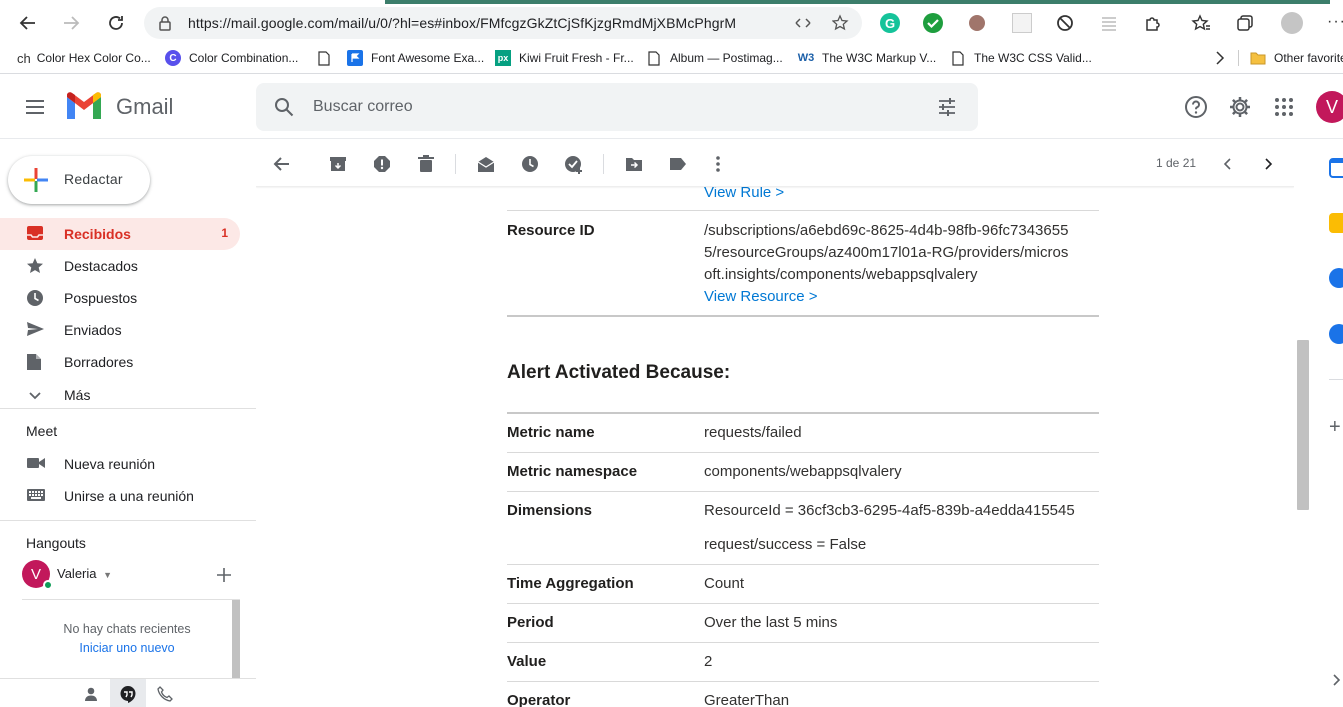 Image resolution: width=1343 pixels, height=707 pixels. What do you see at coordinates (678, 164) in the screenshot?
I see `label-icon` at bounding box center [678, 164].